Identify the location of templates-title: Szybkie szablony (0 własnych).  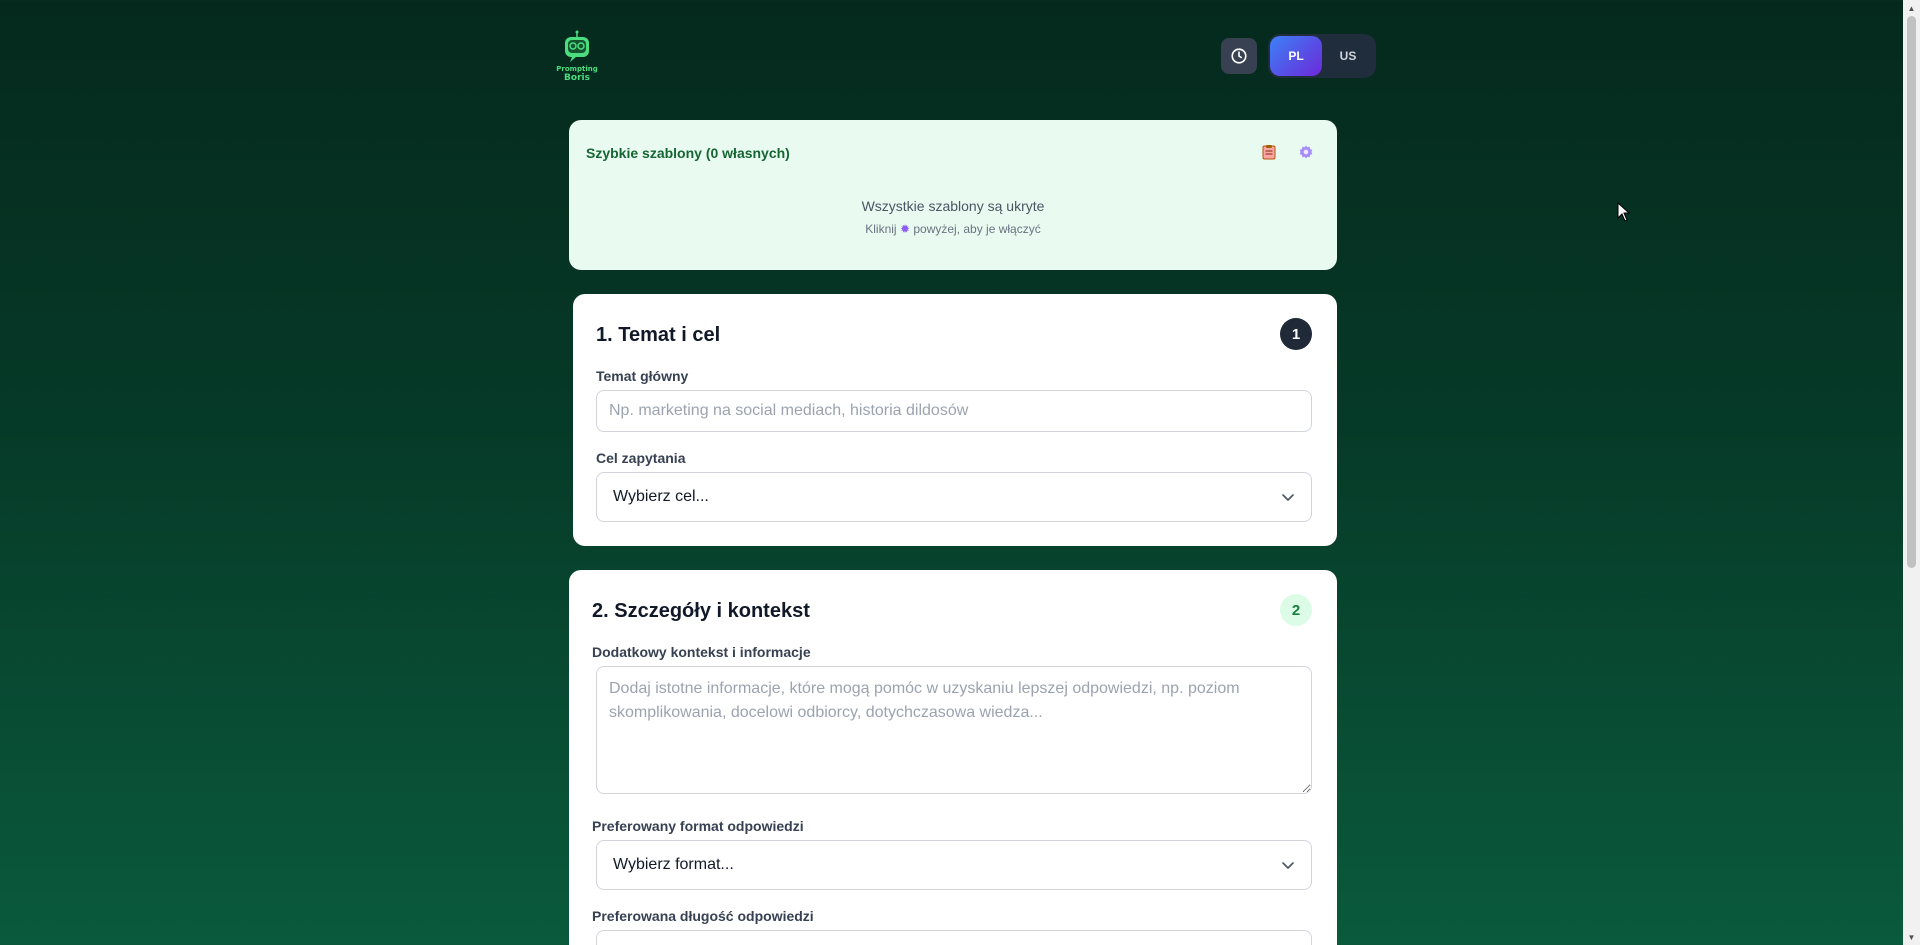
(688, 153).